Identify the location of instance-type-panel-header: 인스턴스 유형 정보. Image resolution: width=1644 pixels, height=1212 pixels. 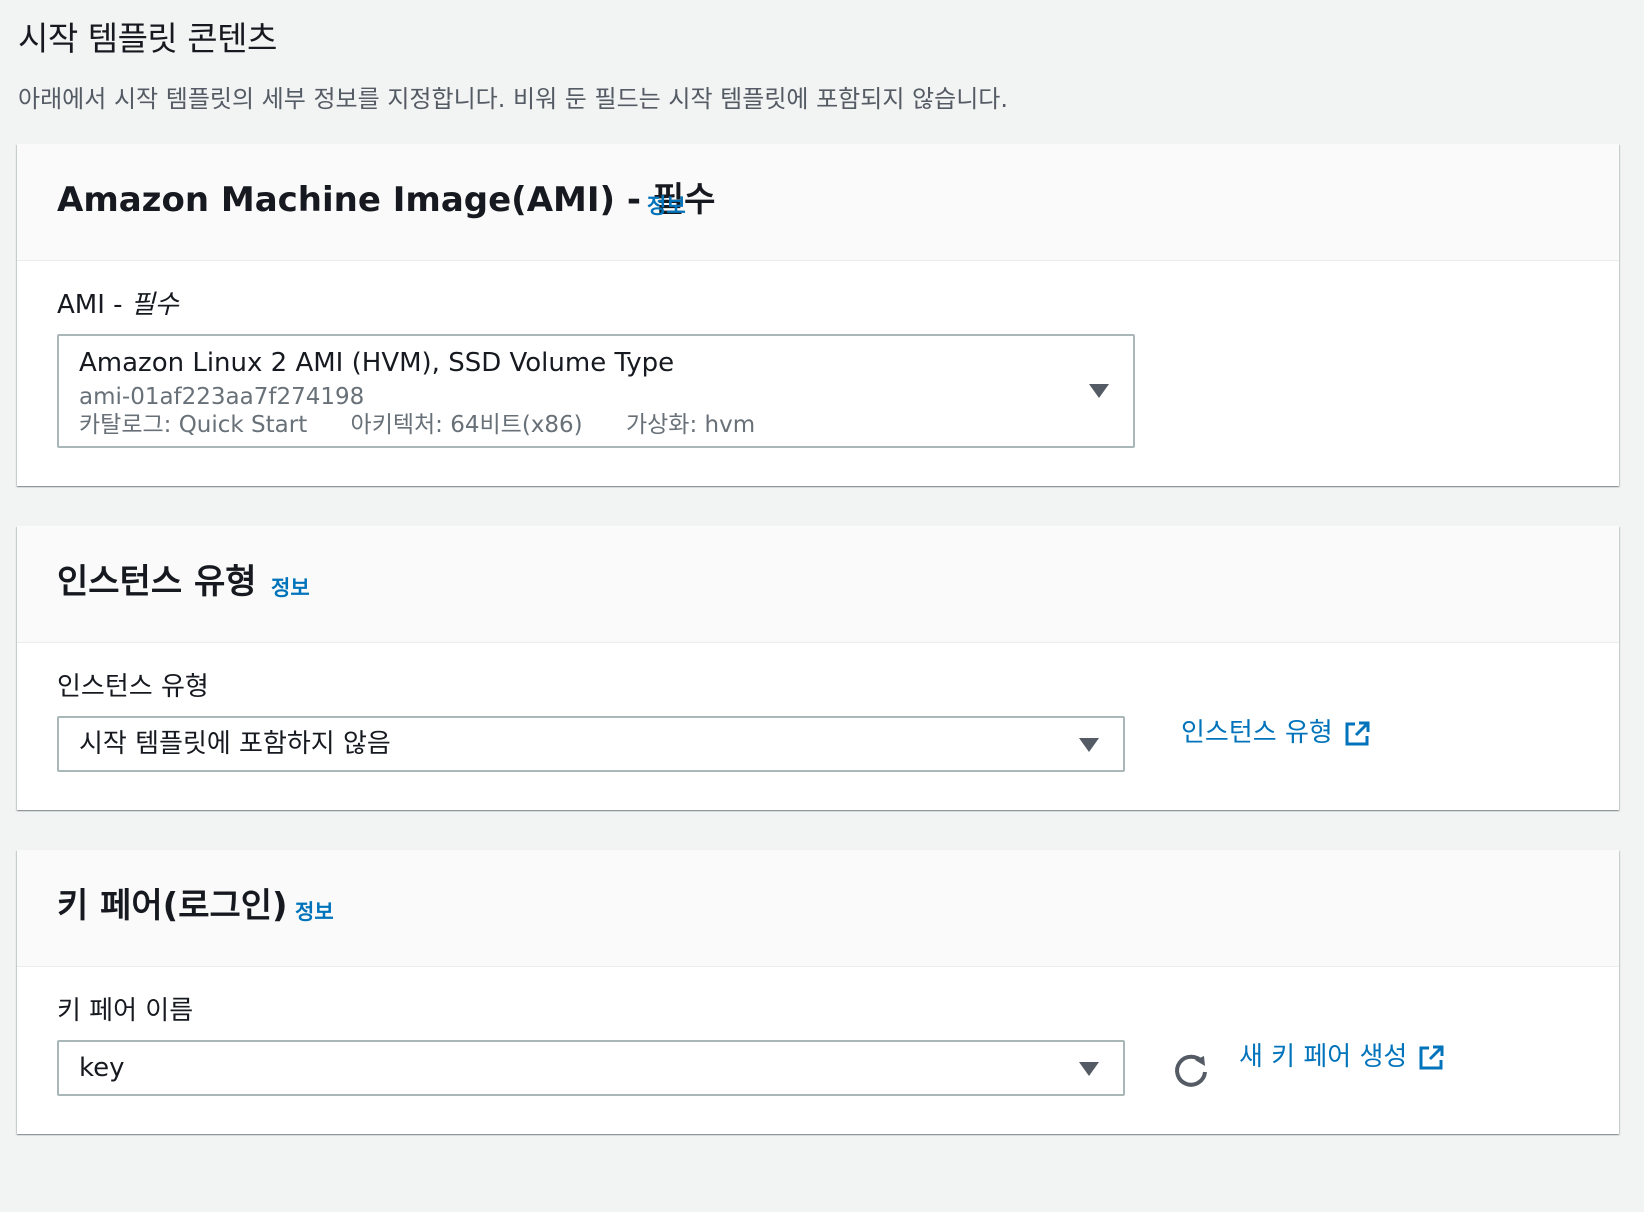
(818, 584).